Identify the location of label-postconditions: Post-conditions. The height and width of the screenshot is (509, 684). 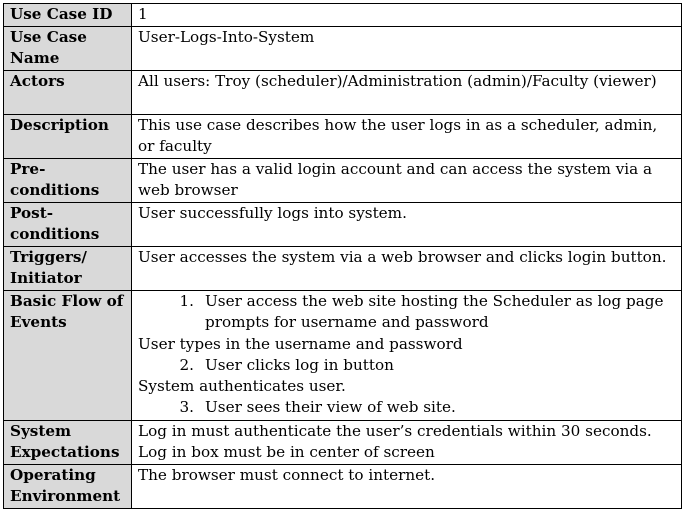
(67, 224).